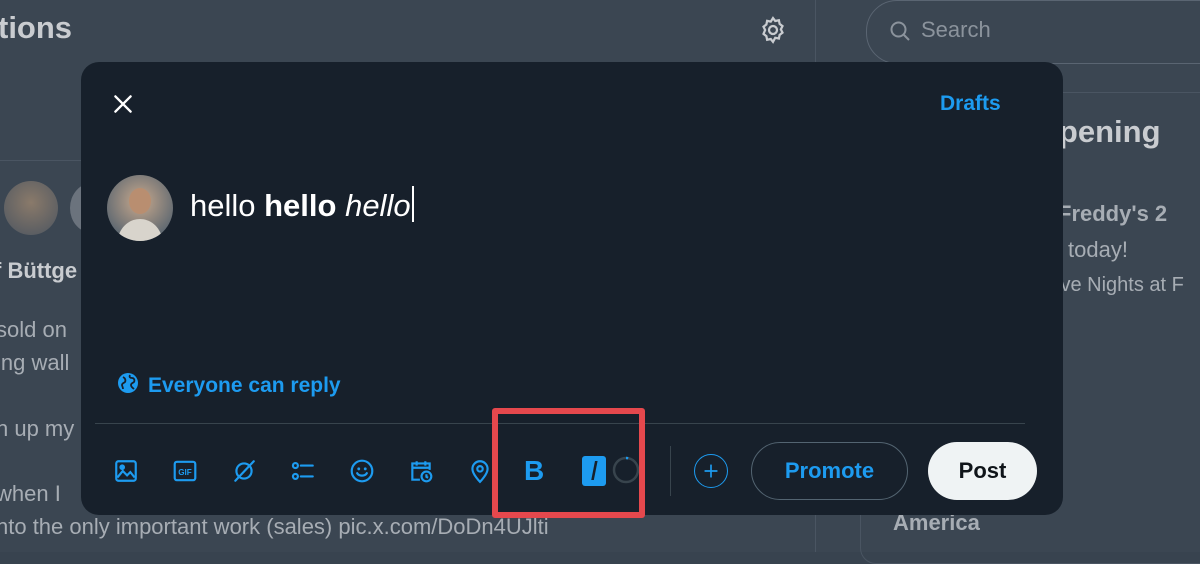 The image size is (1200, 564). What do you see at coordinates (594, 471) in the screenshot?
I see `italic-button: I` at bounding box center [594, 471].